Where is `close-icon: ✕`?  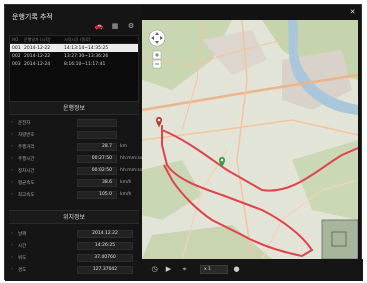 close-icon: ✕ is located at coordinates (352, 12).